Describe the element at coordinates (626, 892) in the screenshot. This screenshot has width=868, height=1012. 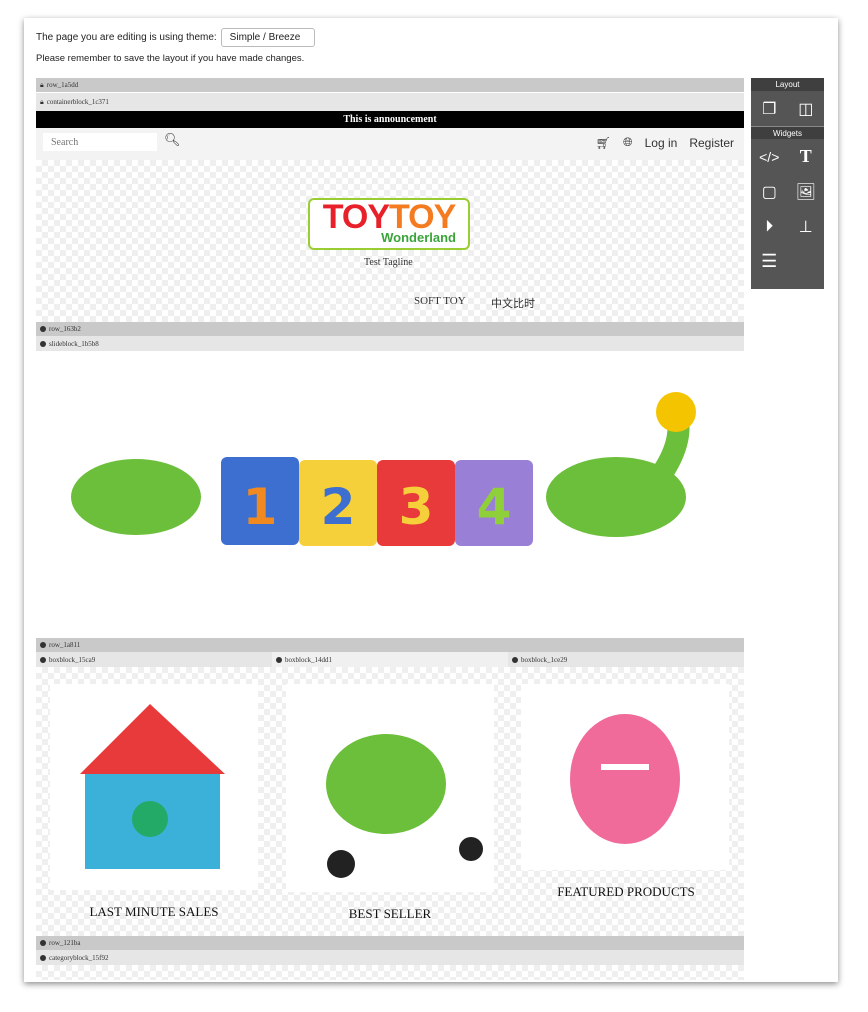
I see `product-title: FEATURED PRODUCTS` at that location.